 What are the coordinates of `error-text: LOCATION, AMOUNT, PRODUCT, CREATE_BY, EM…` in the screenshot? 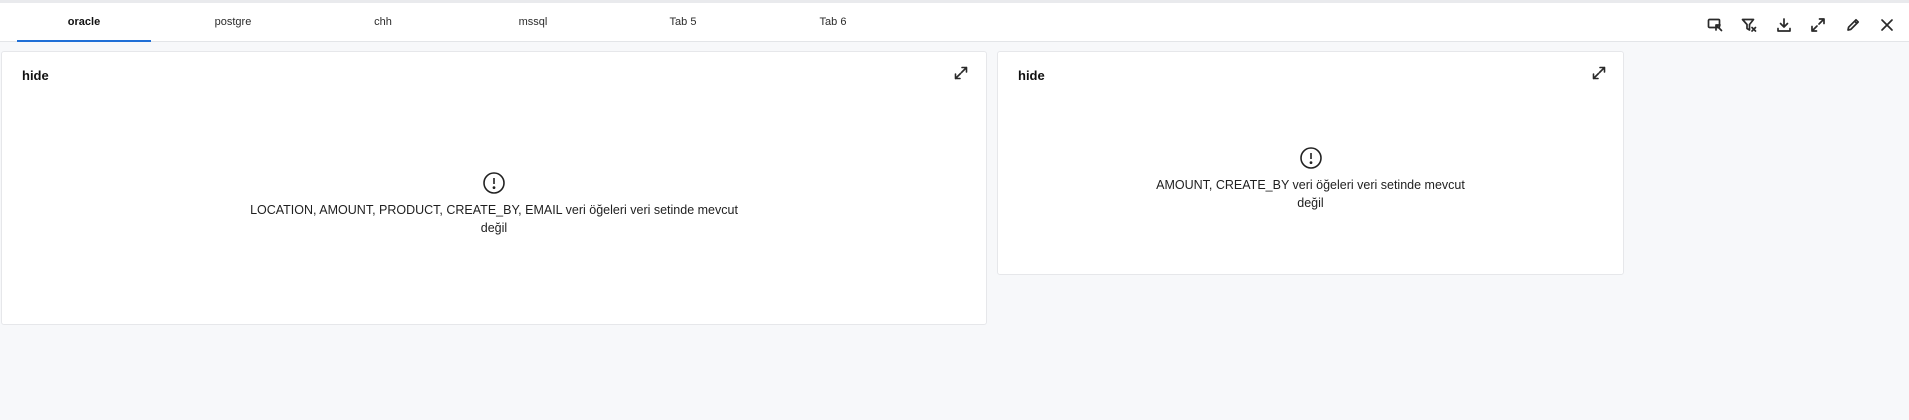 It's located at (494, 219).